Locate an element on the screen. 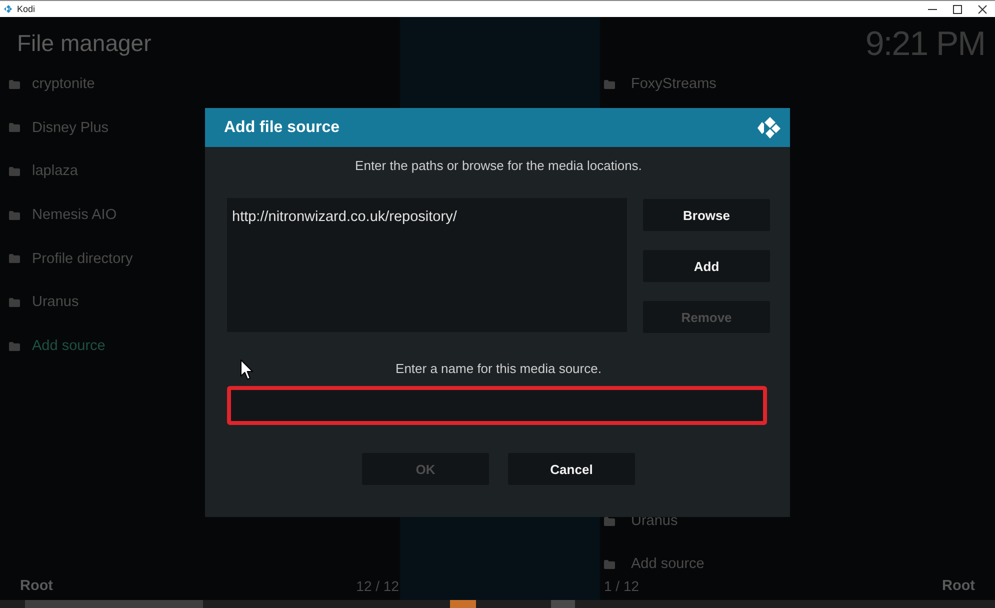 This screenshot has width=995, height=608. folder-list-item: cryptonite is located at coordinates (52, 84).